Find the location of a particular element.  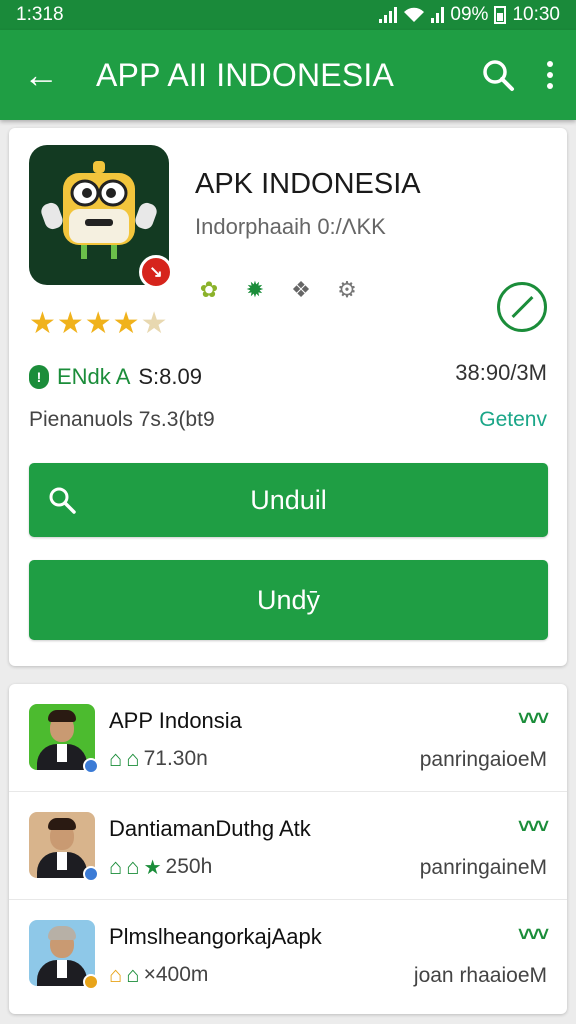

app-icon: ↘ is located at coordinates (101, 217).